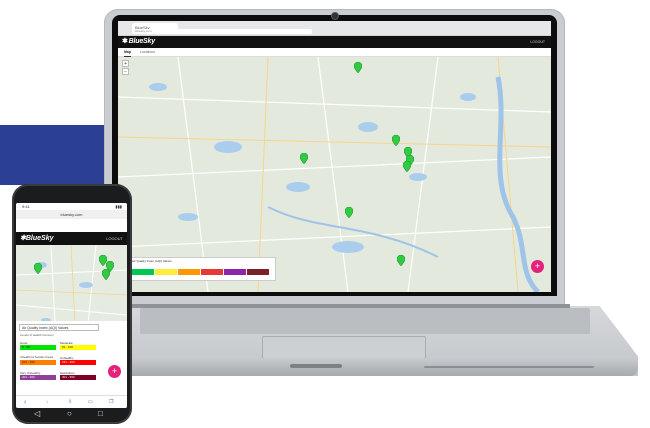 Image resolution: width=650 pixels, height=428 pixels. What do you see at coordinates (334, 52) in the screenshot?
I see `view-tabs: Map Locations` at bounding box center [334, 52].